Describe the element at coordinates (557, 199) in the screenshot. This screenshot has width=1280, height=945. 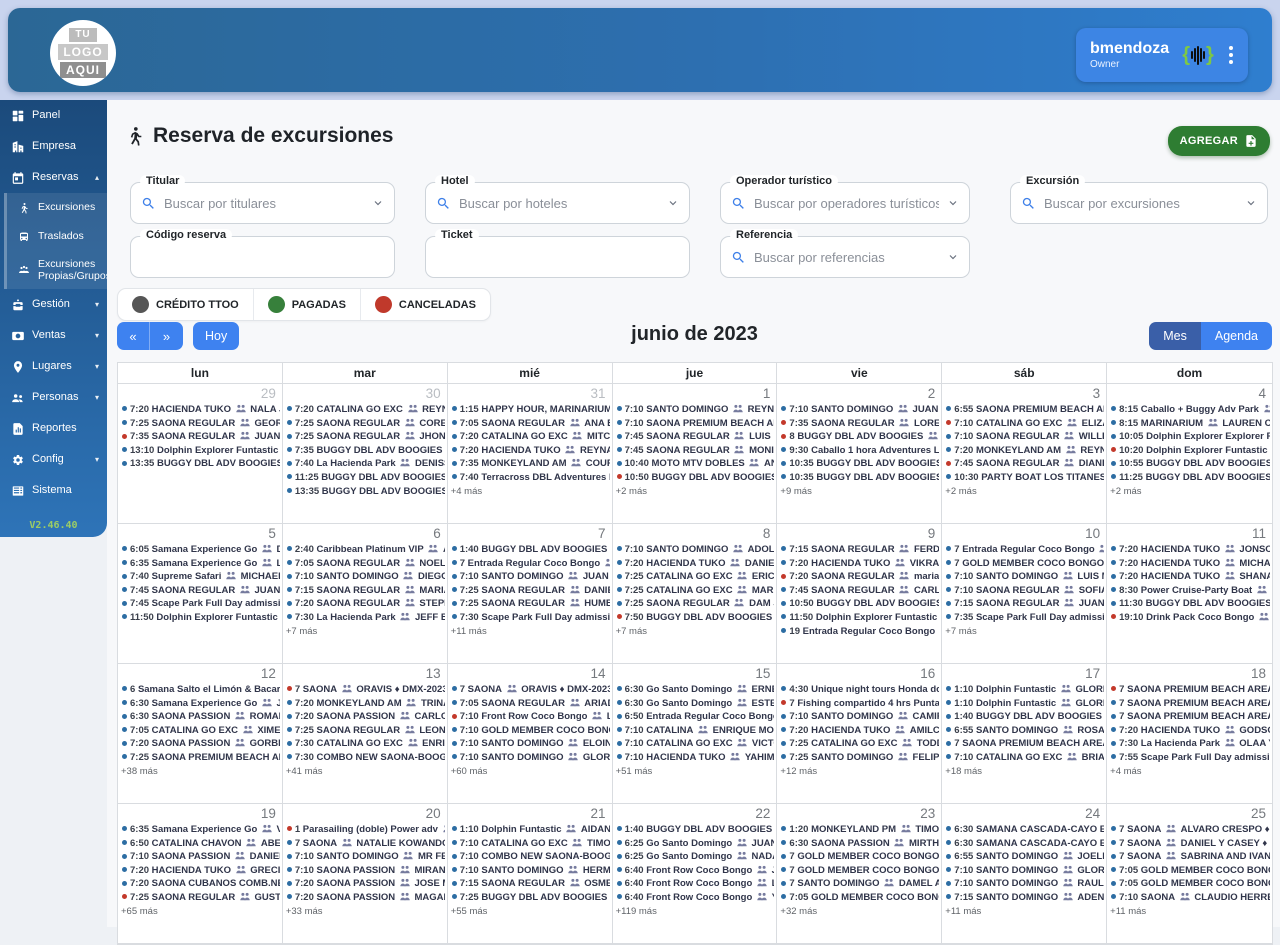
I see `filter-hotel: Hotel Buscar por hoteles` at that location.